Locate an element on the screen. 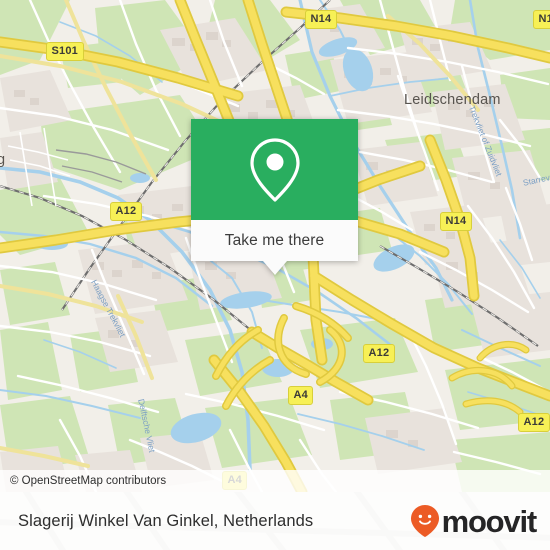 The height and width of the screenshot is (550, 550). moovit-wordmark: moovit is located at coordinates (489, 521).